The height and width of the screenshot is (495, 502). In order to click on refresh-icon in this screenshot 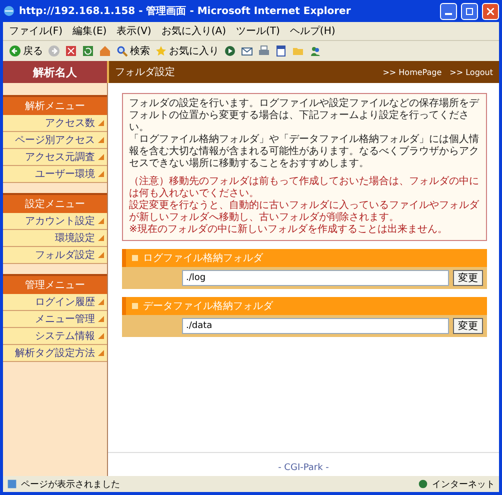, I will do `click(88, 51)`.